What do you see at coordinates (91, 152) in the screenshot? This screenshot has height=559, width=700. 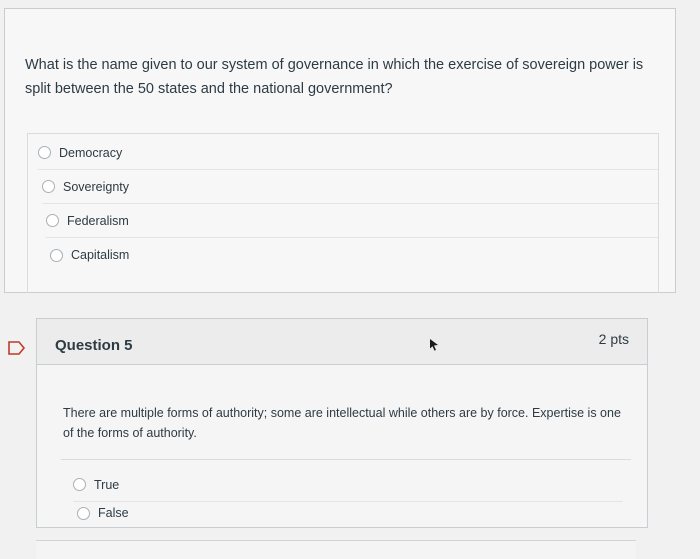 I see `answer-label: Democracy` at bounding box center [91, 152].